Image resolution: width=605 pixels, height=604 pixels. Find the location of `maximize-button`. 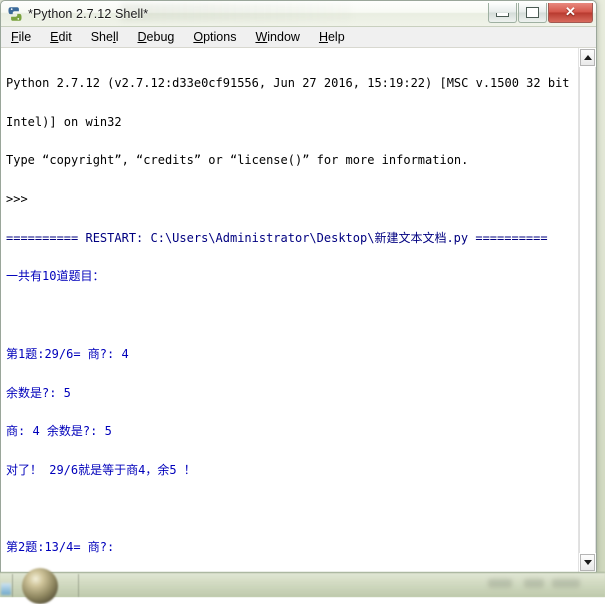

maximize-button is located at coordinates (532, 12).